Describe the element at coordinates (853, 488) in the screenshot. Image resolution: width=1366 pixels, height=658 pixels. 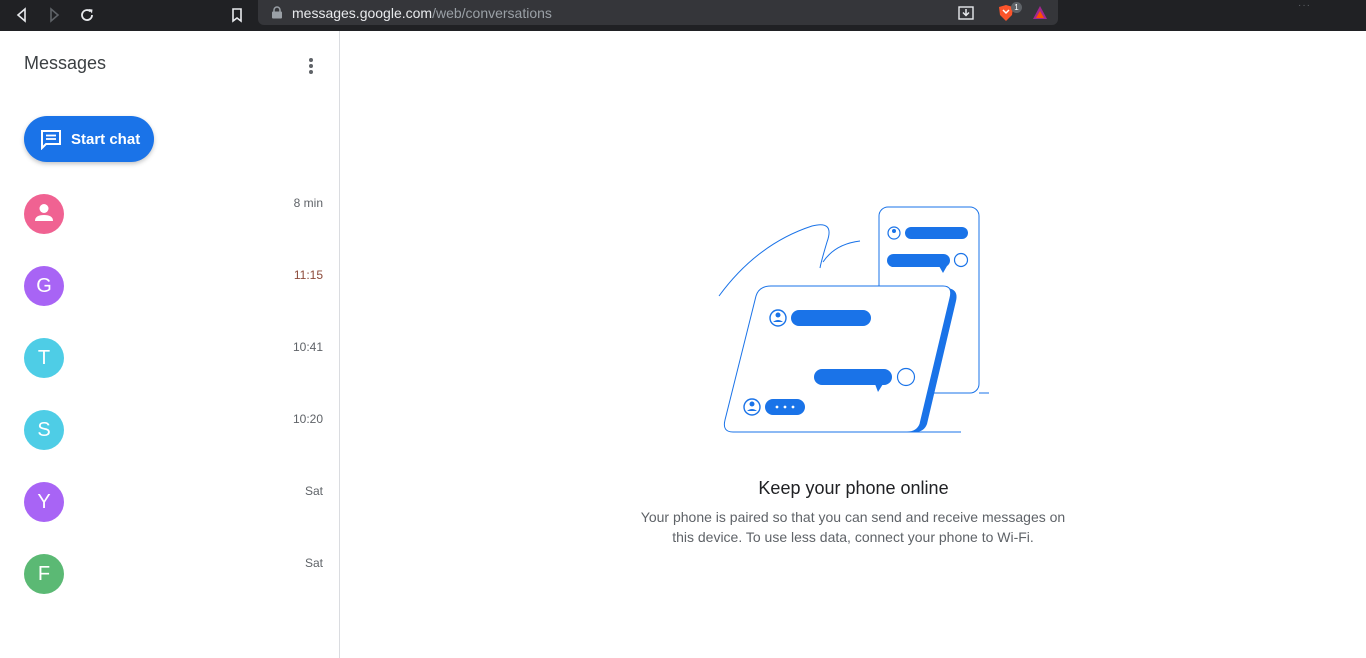
I see `empty-state-title: Keep your phone online` at that location.